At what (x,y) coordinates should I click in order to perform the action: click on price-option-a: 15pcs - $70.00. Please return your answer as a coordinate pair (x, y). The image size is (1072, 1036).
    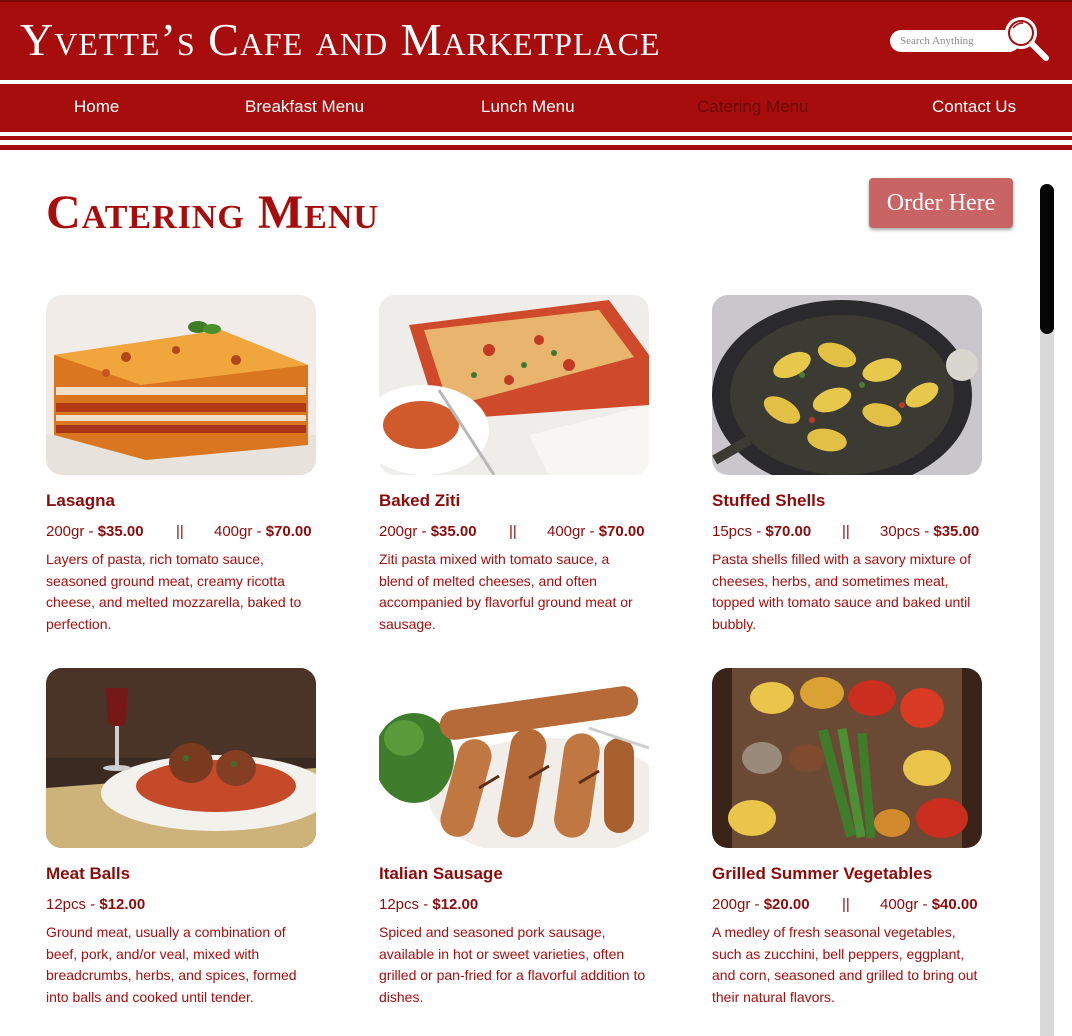
    Looking at the image, I should click on (762, 531).